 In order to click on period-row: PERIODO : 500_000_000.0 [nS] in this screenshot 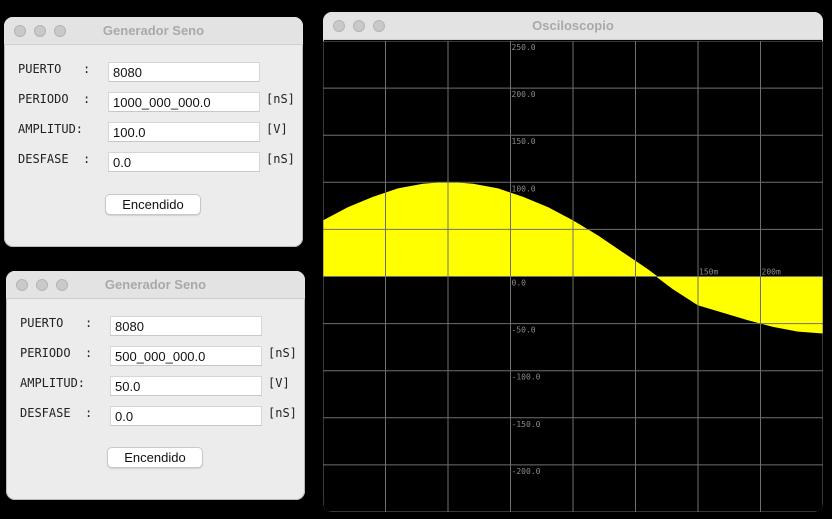, I will do `click(162, 355)`.